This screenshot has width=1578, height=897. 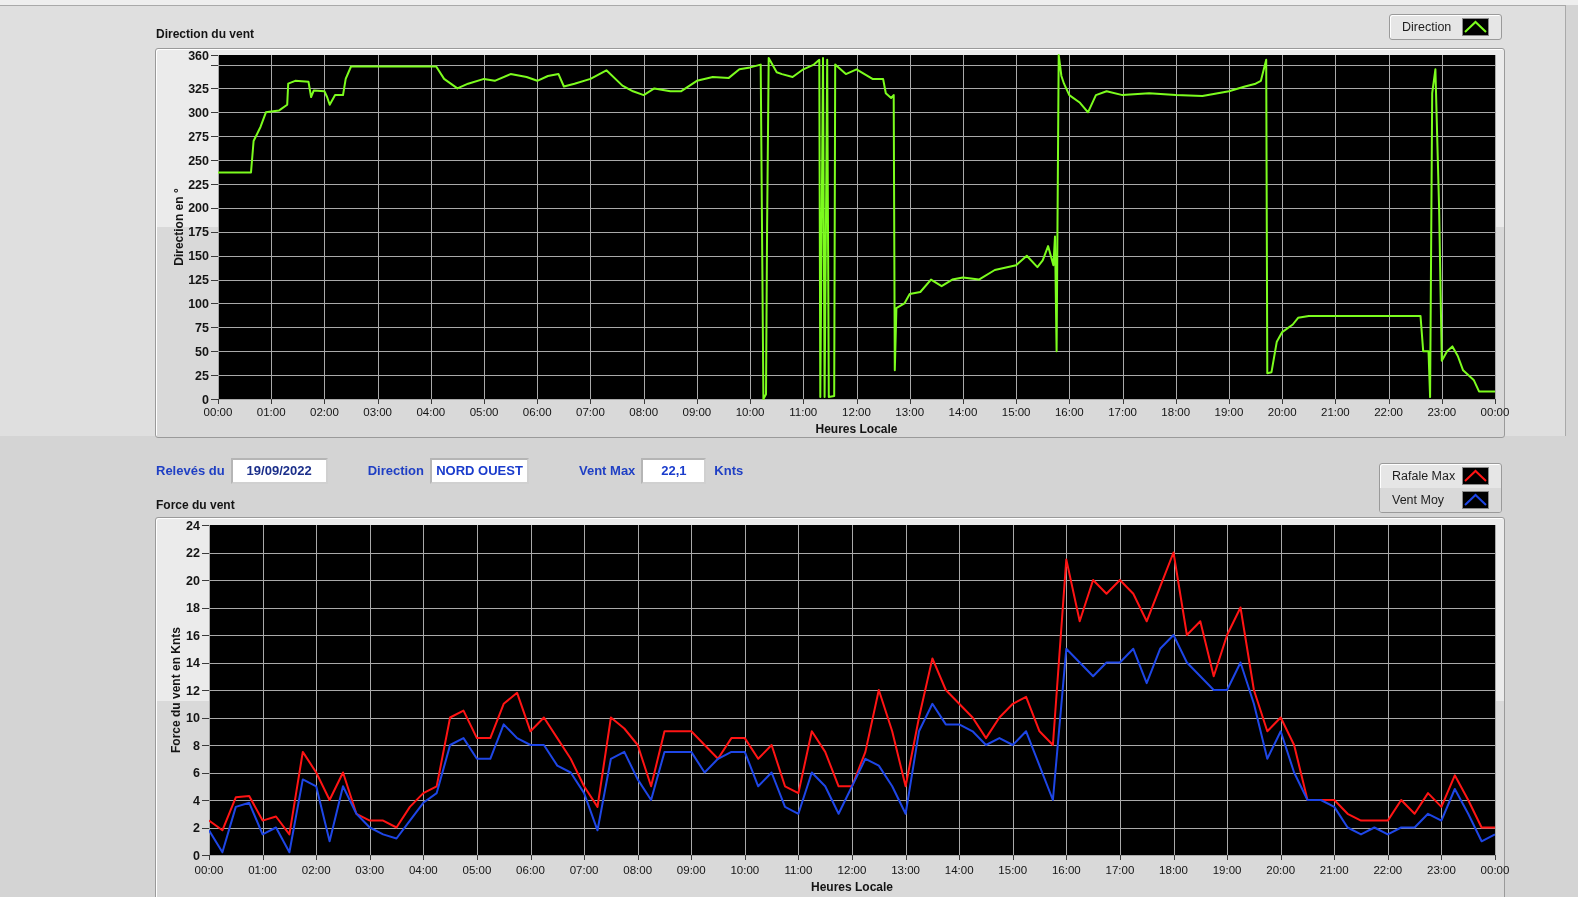 What do you see at coordinates (202, 375) in the screenshot?
I see `y-tick-label: 25` at bounding box center [202, 375].